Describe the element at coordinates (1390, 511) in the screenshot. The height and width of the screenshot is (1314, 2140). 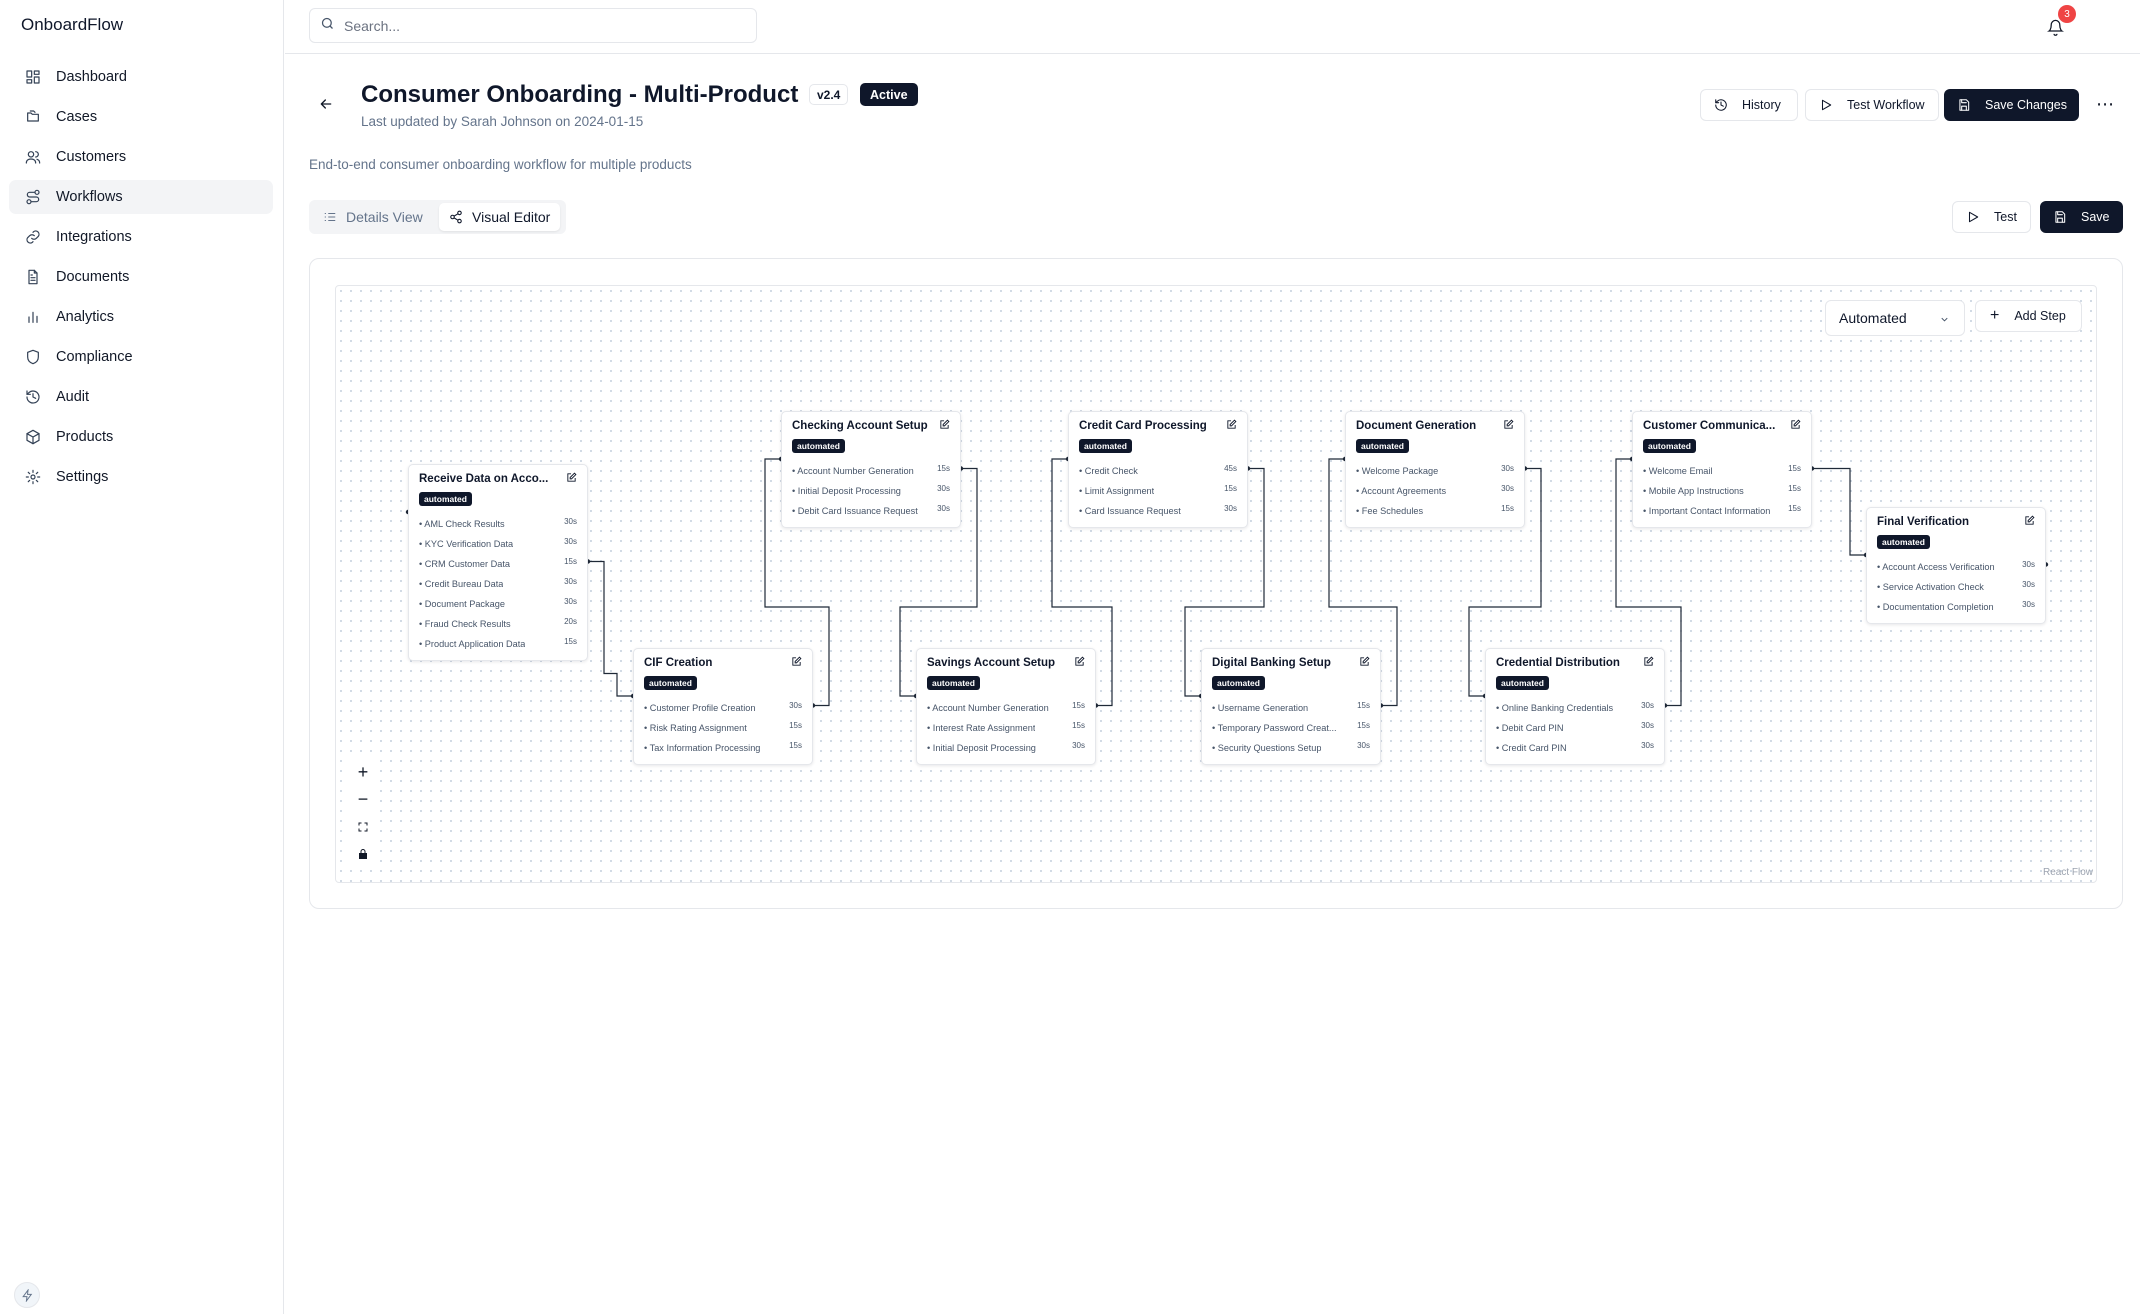
I see `task-name: • Fee Schedules` at that location.